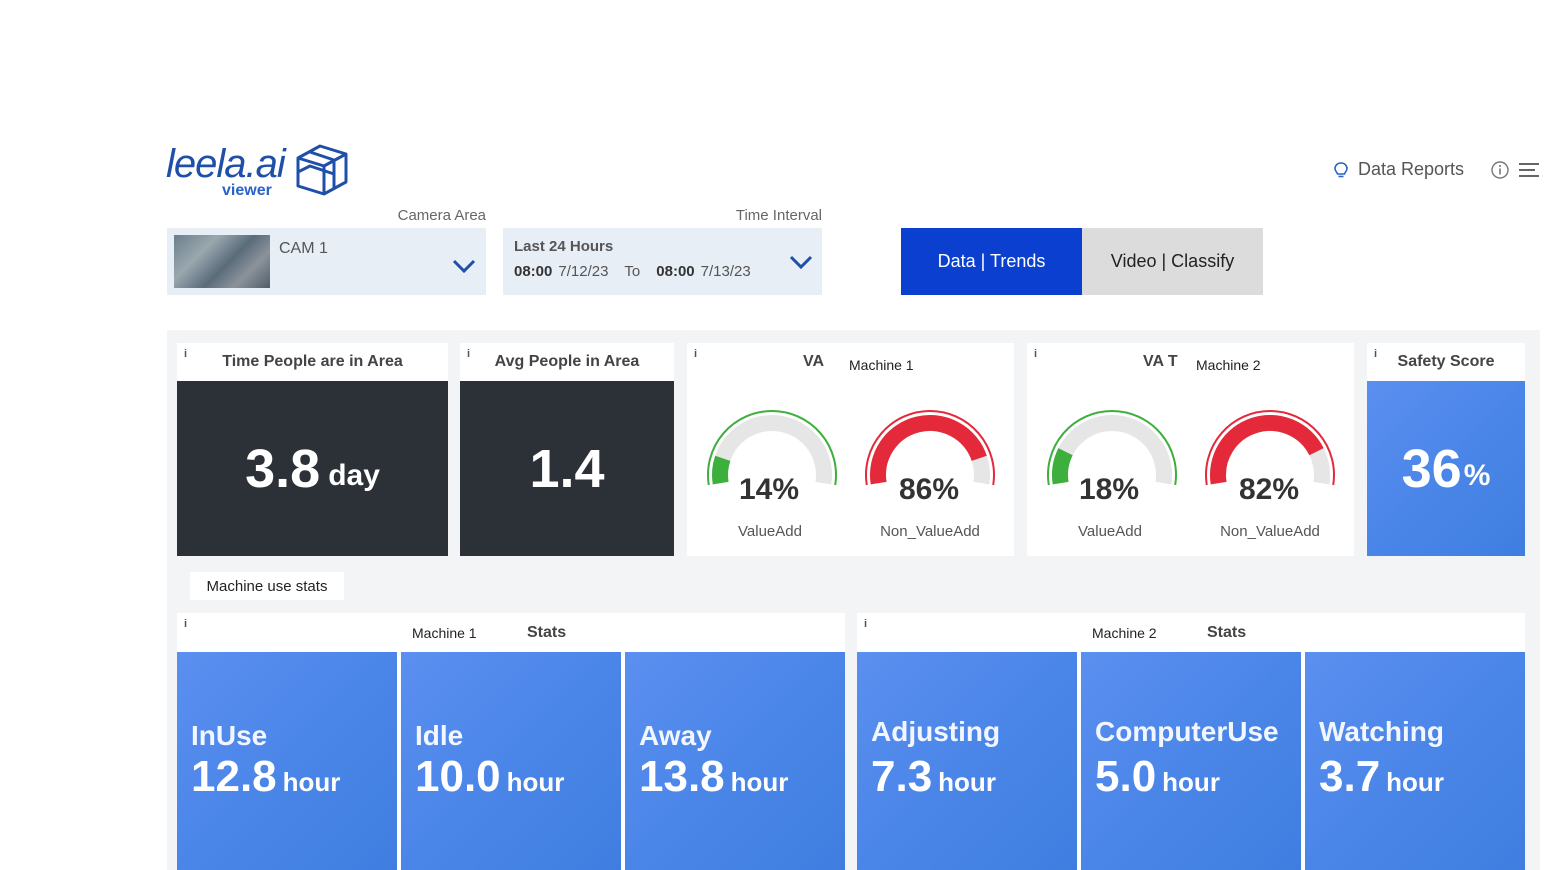 The height and width of the screenshot is (870, 1545). I want to click on stat-value-row: 12.8 hour, so click(265, 777).